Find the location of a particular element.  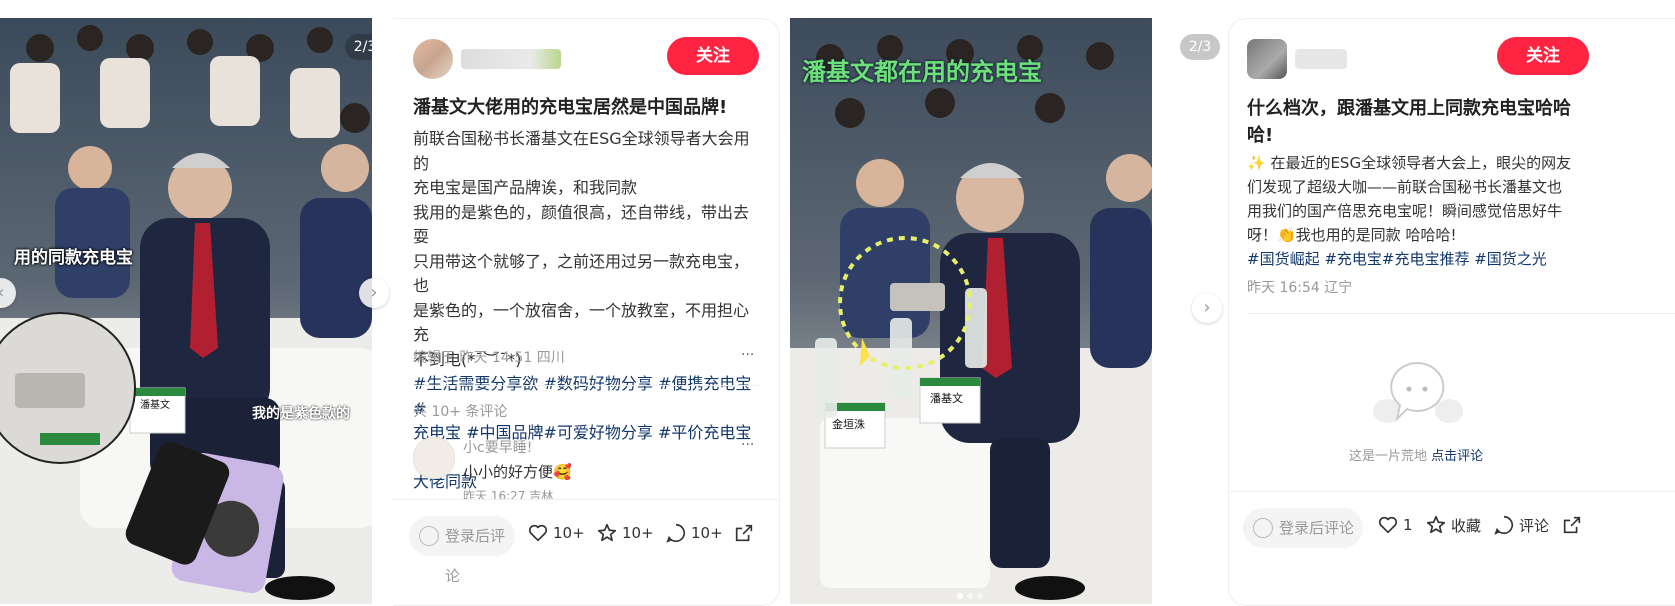

post-meta: 昨天 16:54 辽宁 is located at coordinates (1300, 288).